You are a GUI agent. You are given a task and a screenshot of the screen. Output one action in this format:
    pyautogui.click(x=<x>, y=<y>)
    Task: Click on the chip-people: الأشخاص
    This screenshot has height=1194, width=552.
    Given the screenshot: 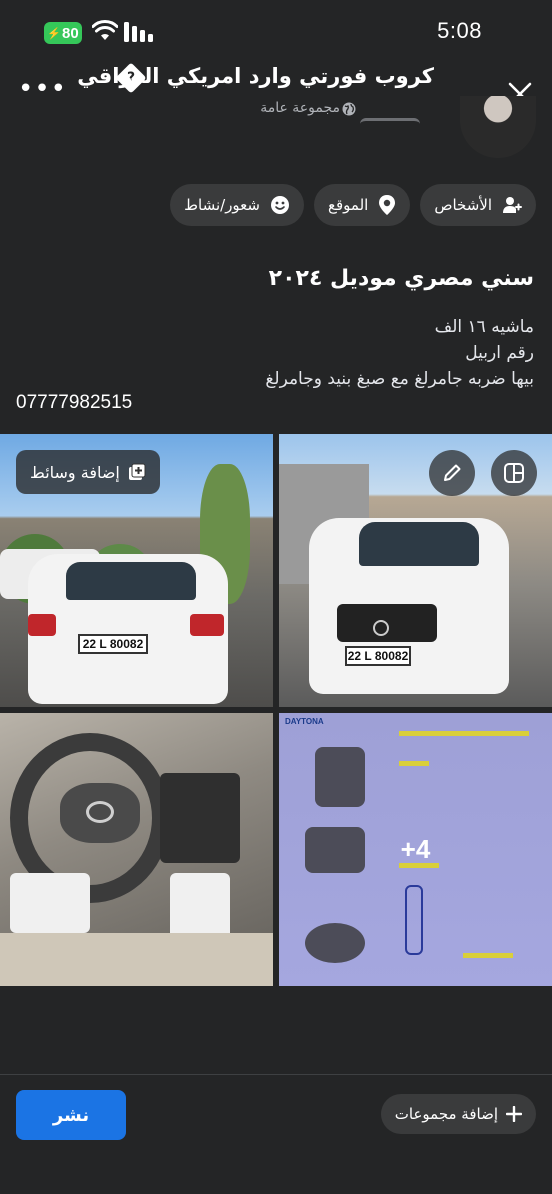 What is the action you would take?
    pyautogui.click(x=478, y=205)
    